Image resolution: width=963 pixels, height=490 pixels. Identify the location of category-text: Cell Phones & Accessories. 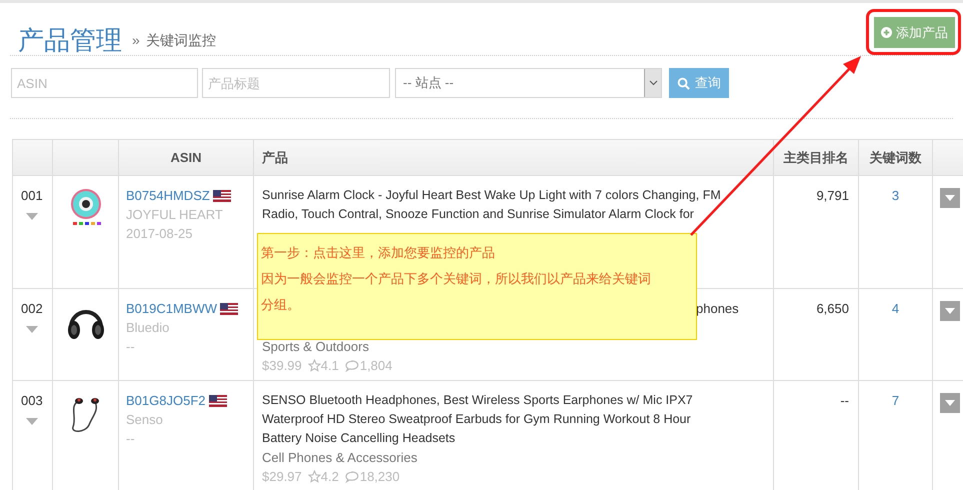
(340, 458).